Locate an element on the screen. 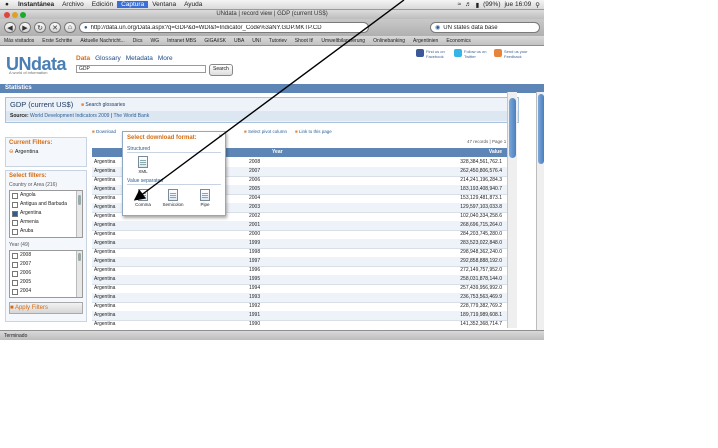 The image size is (718, 448). feedback-link: Send us your Feedback is located at coordinates (513, 54).